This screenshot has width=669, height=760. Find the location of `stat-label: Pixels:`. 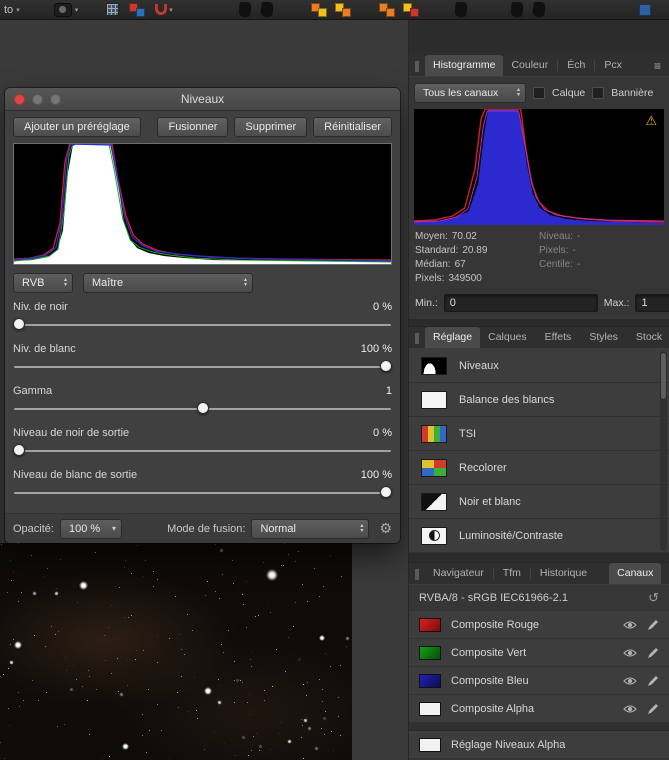

stat-label: Pixels: is located at coordinates (554, 250).